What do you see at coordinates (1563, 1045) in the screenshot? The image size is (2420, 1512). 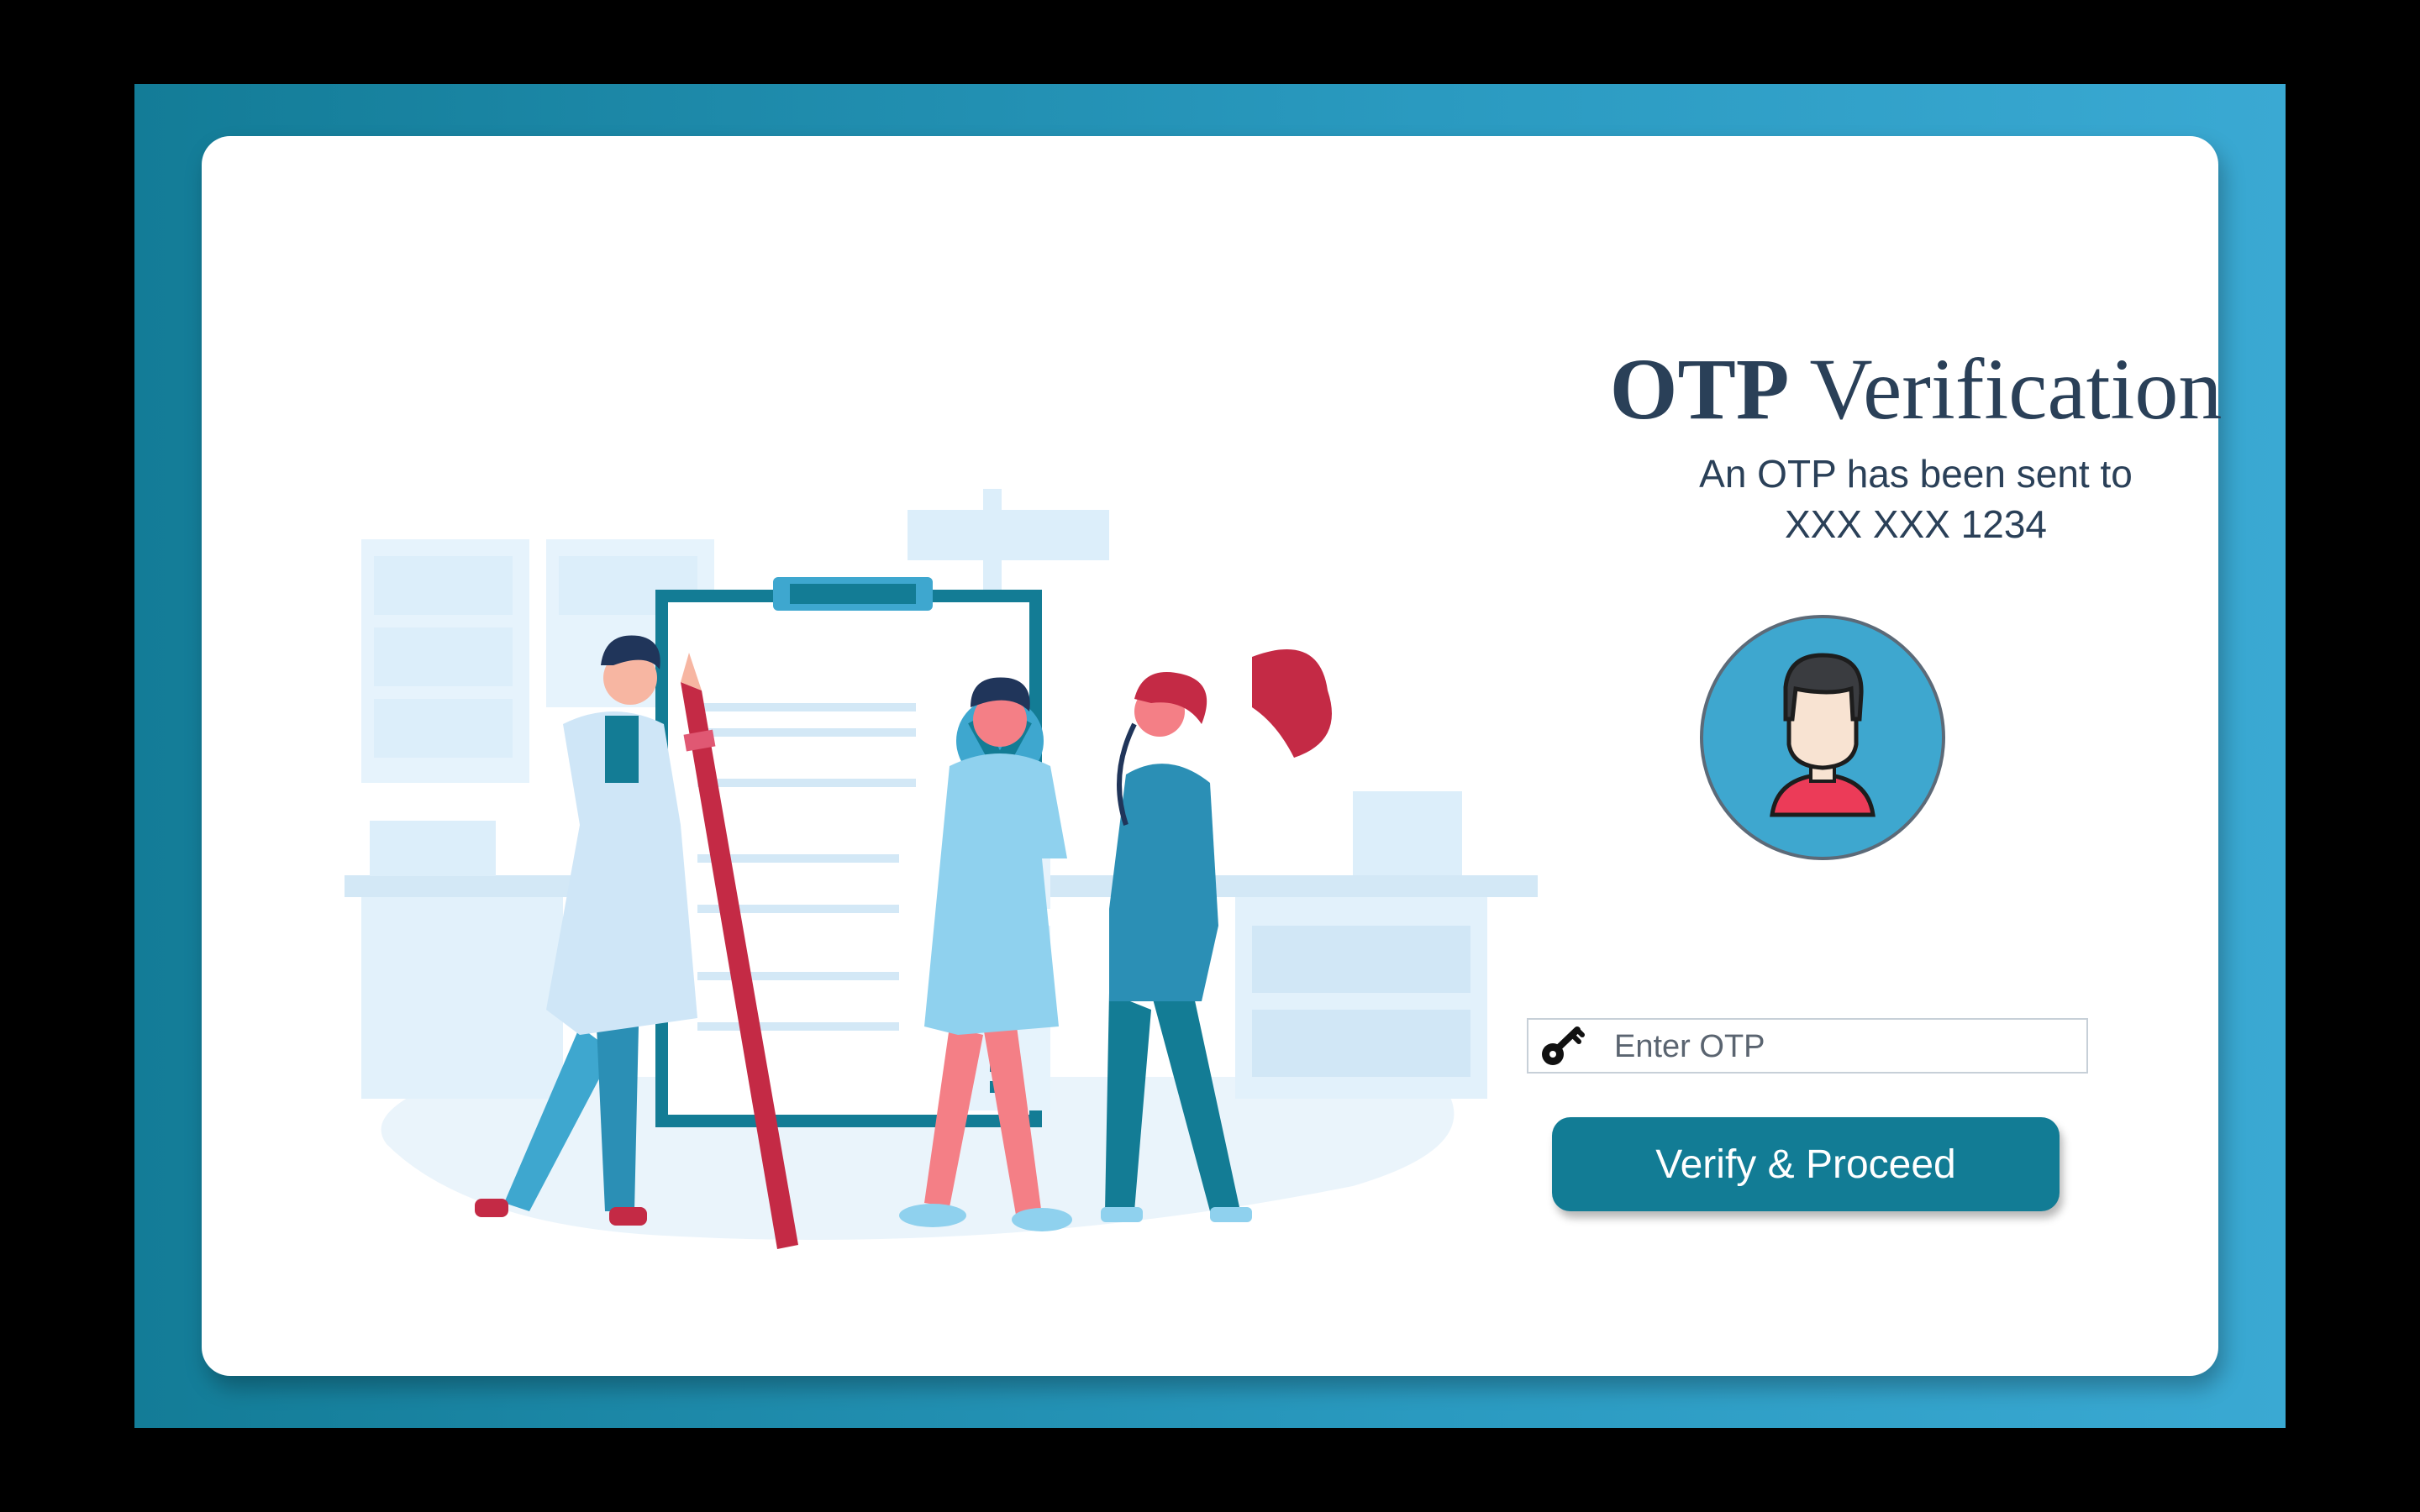 I see `key-icon` at bounding box center [1563, 1045].